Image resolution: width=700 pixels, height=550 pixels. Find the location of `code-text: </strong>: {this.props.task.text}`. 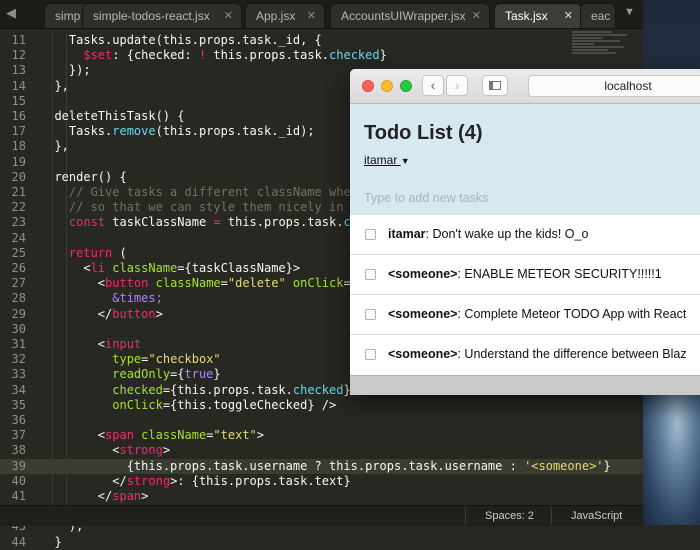

code-text: </strong>: {this.props.task.text} is located at coordinates (195, 481).